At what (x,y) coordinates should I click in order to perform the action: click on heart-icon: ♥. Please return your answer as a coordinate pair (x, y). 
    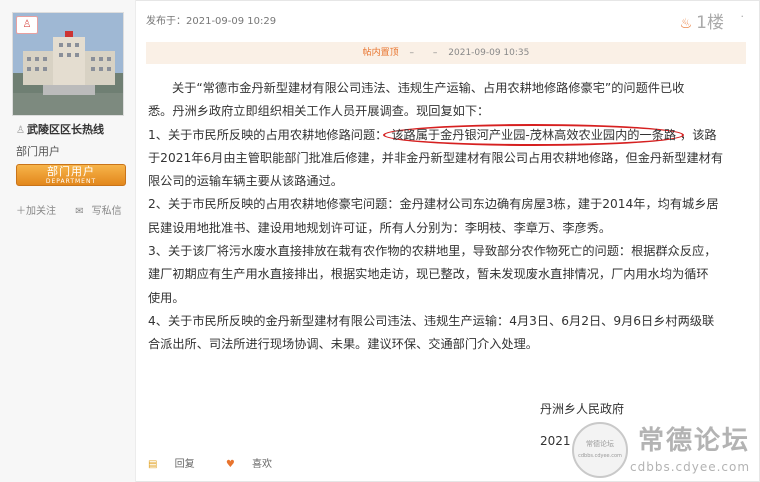
    Looking at the image, I should click on (230, 464).